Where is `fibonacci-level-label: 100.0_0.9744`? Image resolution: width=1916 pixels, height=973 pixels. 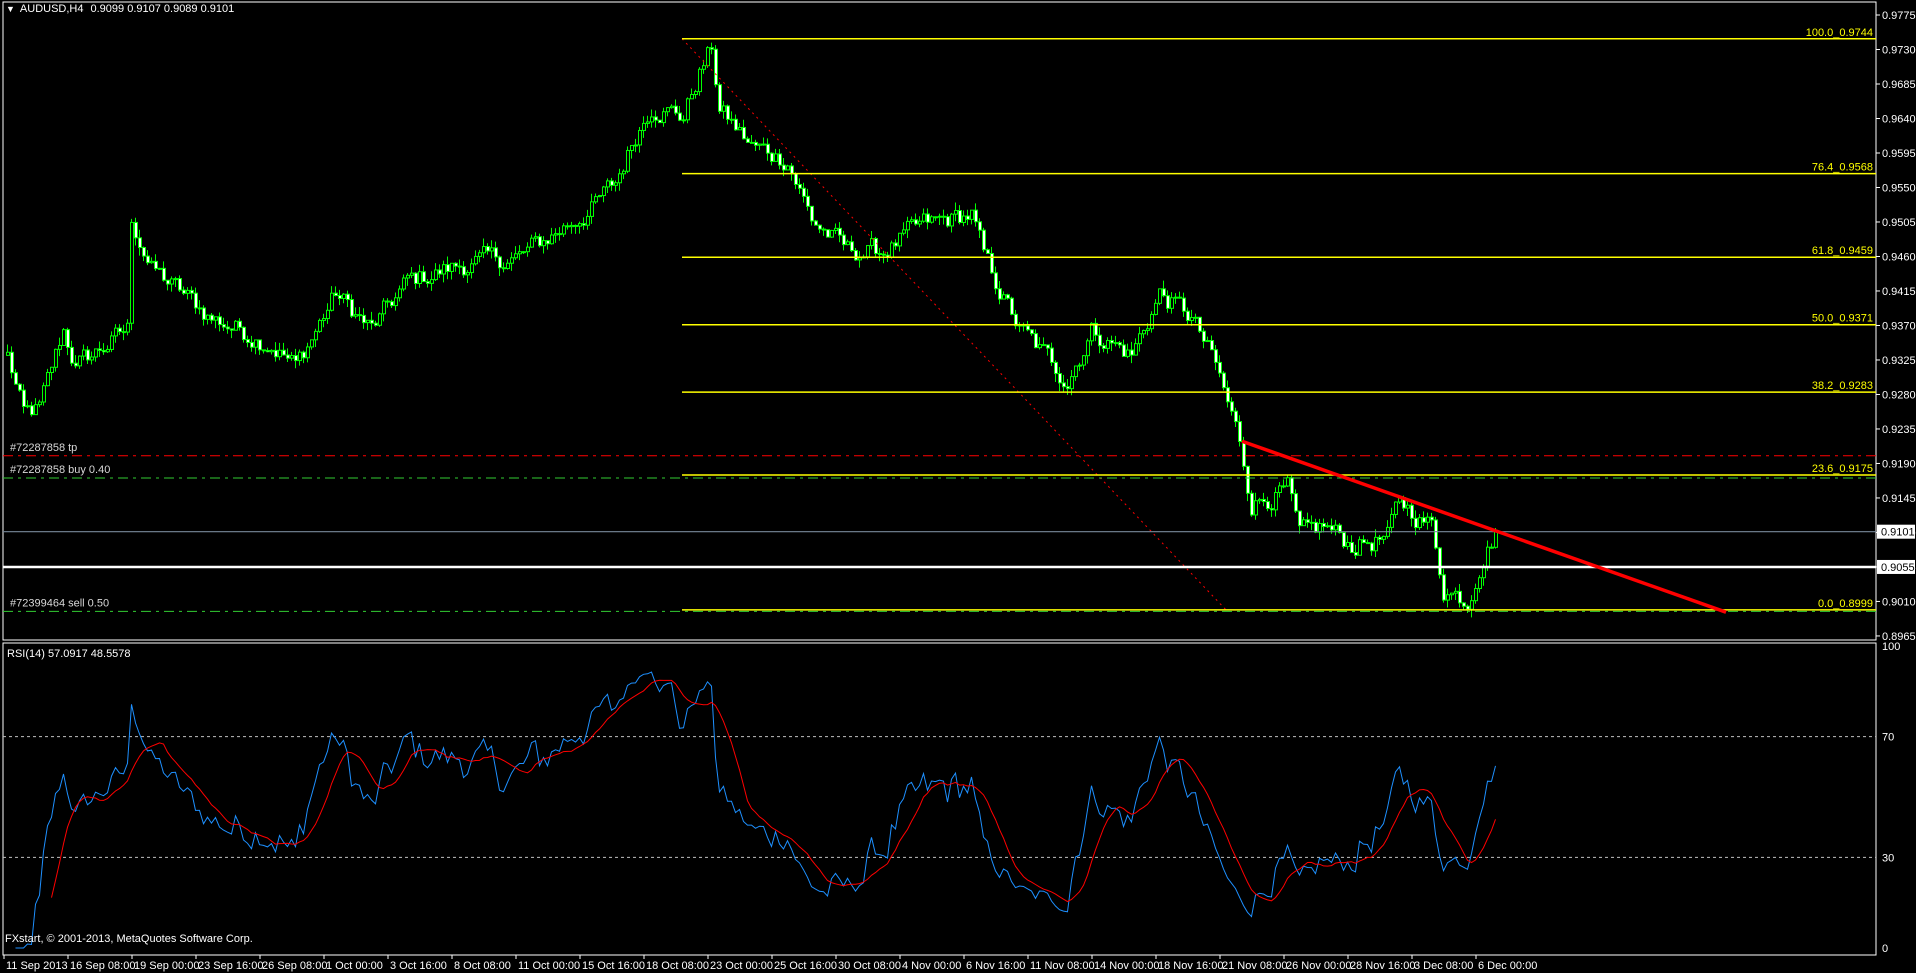
fibonacci-level-label: 100.0_0.9744 is located at coordinates (1839, 33).